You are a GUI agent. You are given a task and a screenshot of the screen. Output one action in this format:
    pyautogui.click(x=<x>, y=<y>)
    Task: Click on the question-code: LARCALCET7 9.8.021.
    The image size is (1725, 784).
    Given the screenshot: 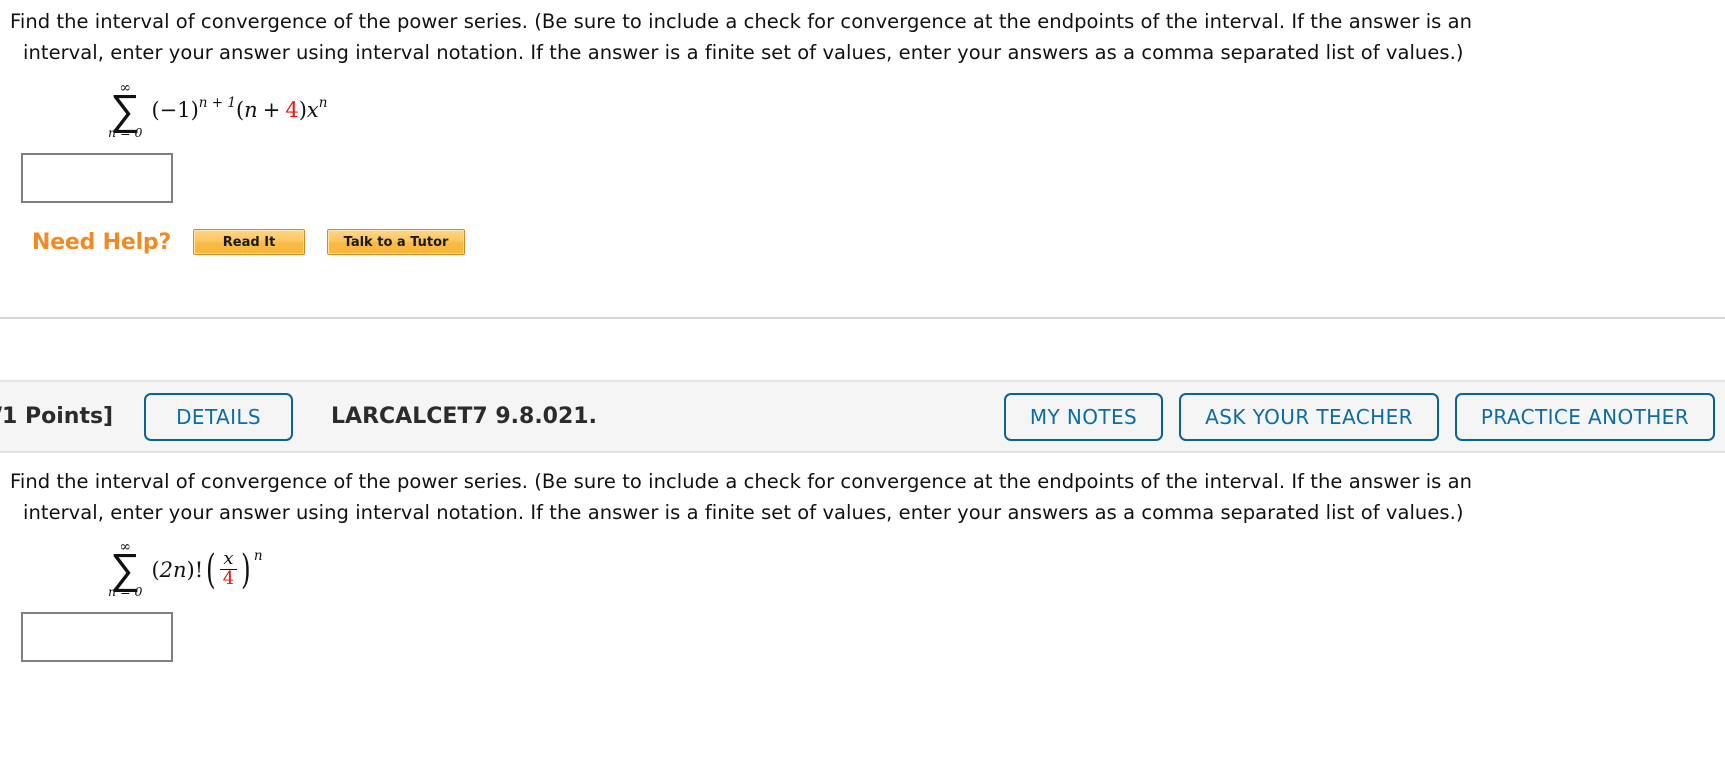 What is the action you would take?
    pyautogui.click(x=464, y=417)
    